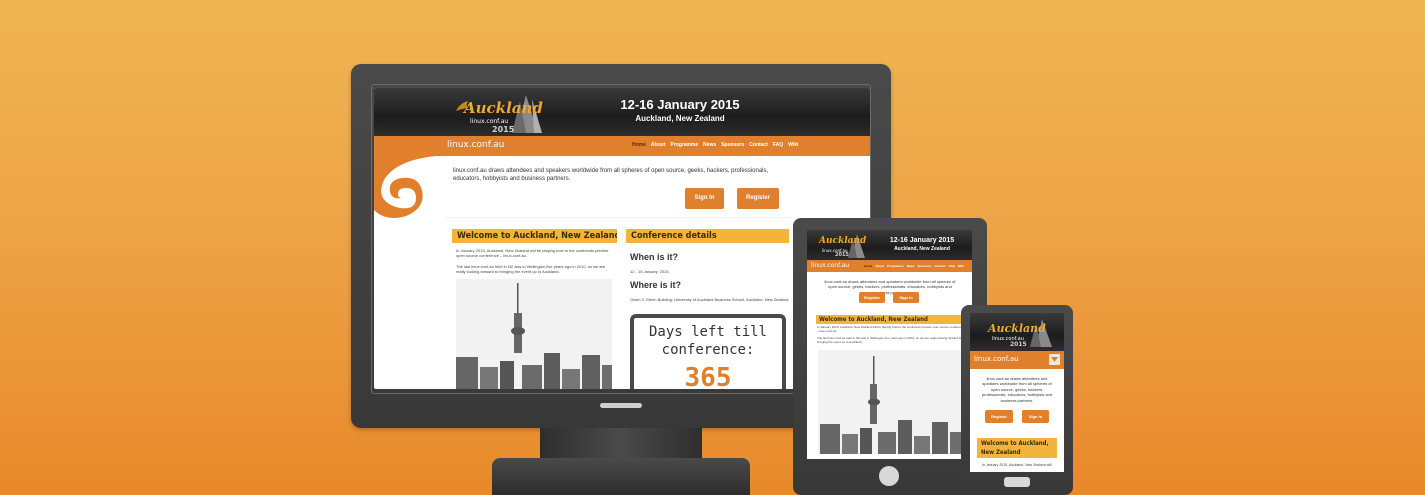  I want to click on countdown-label-2: conference:, so click(708, 349).